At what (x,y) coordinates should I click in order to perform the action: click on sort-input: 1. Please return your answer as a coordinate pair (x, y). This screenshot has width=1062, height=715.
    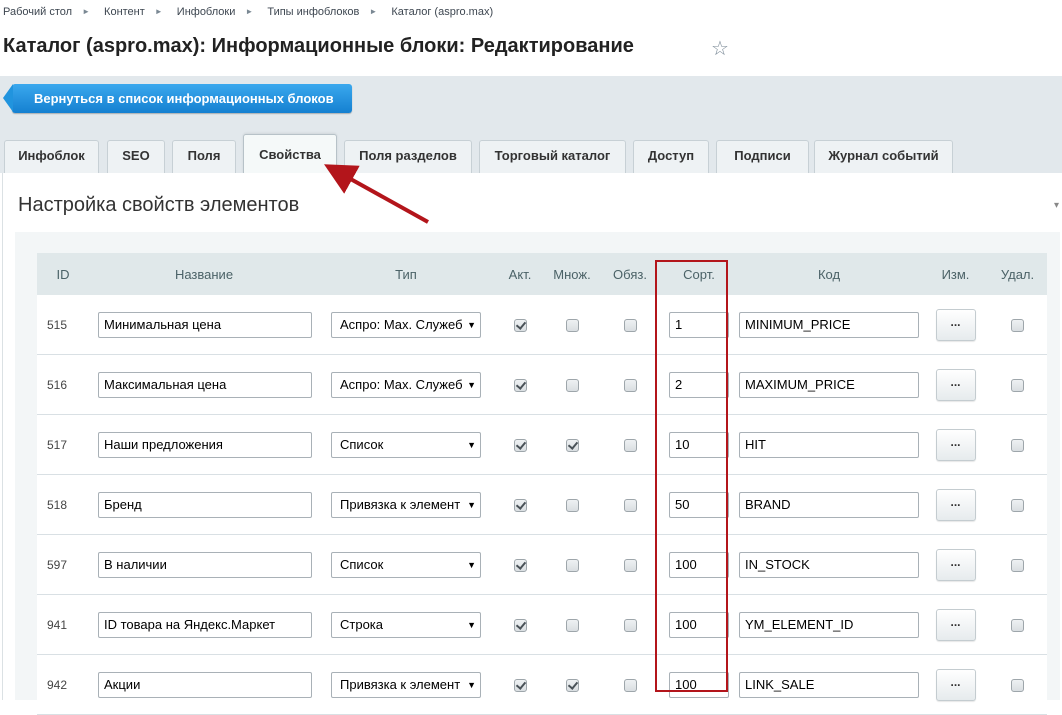
    Looking at the image, I should click on (699, 324).